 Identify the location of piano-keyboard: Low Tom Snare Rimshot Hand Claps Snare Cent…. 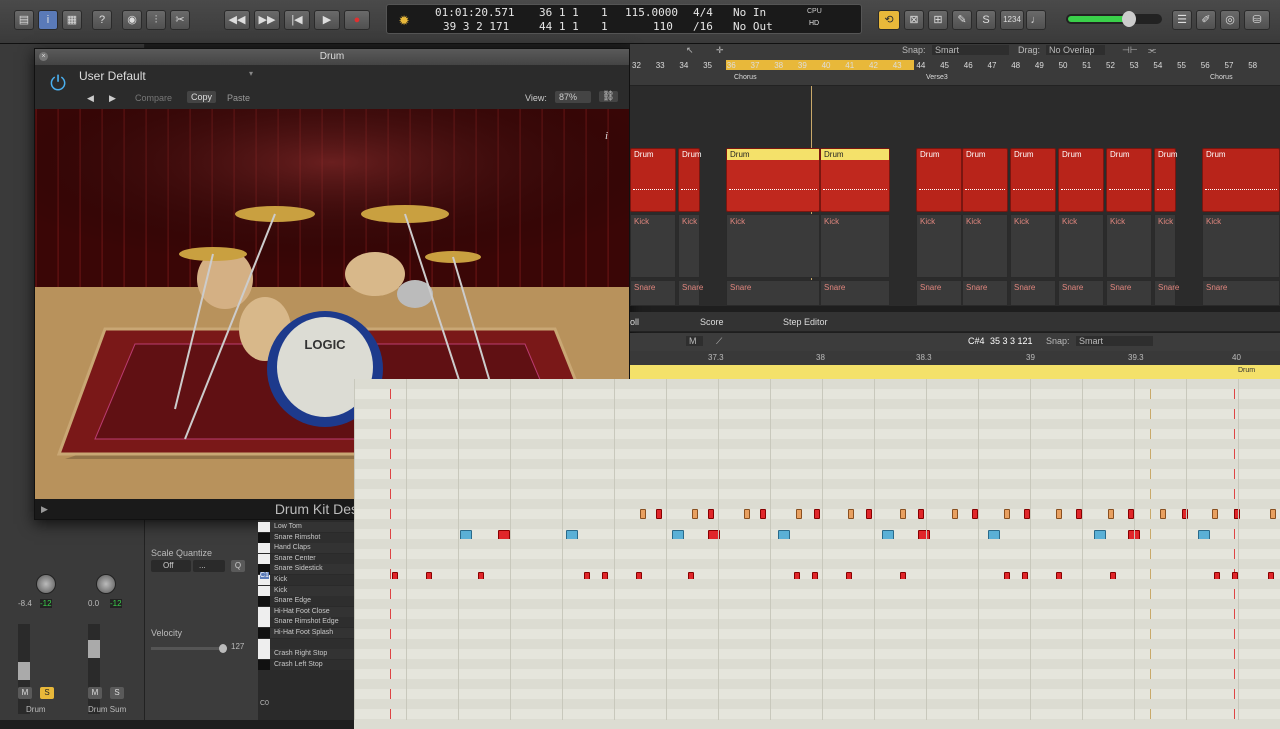
(306, 620).